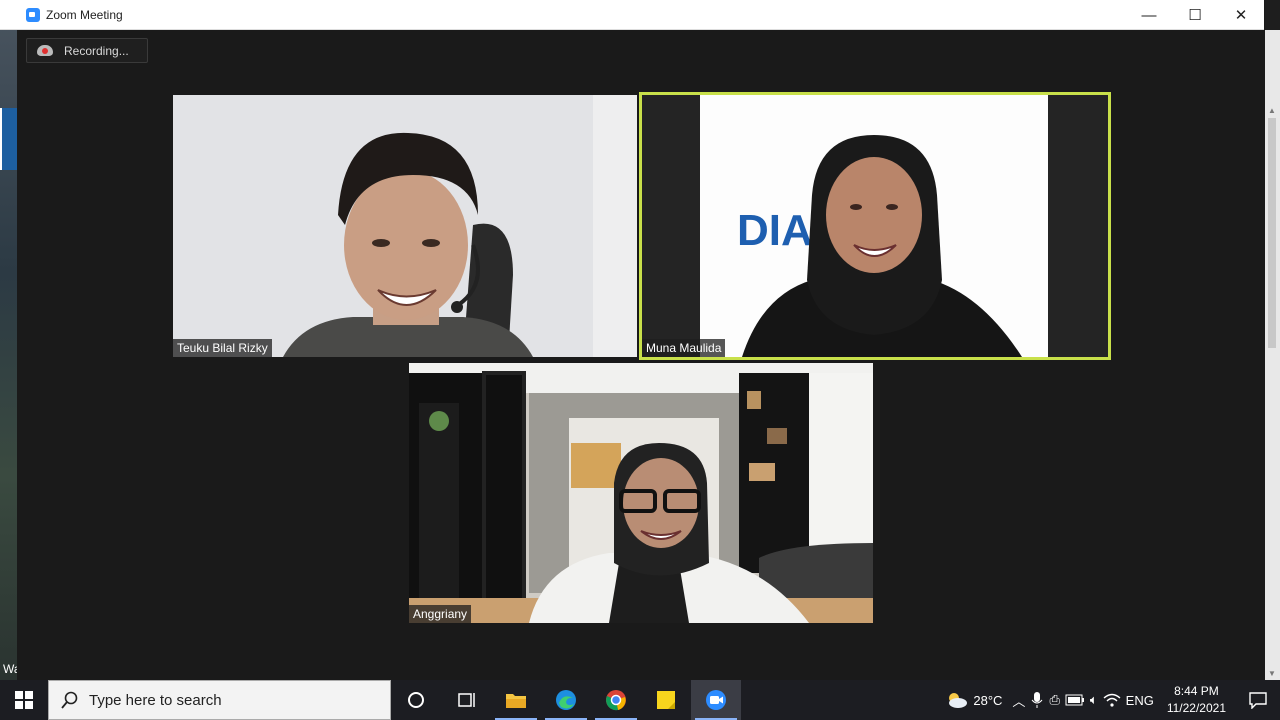  I want to click on wifi-icon, so click(1112, 700).